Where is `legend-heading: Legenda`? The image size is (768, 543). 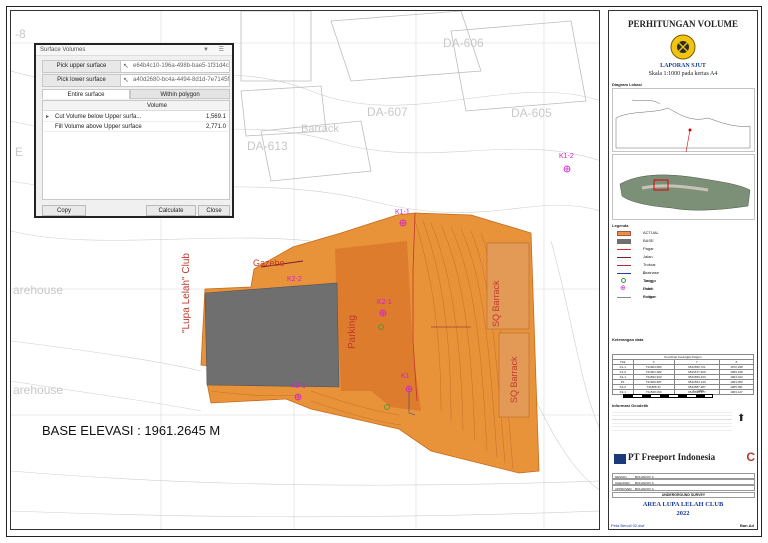
legend-heading: Legenda is located at coordinates (620, 225).